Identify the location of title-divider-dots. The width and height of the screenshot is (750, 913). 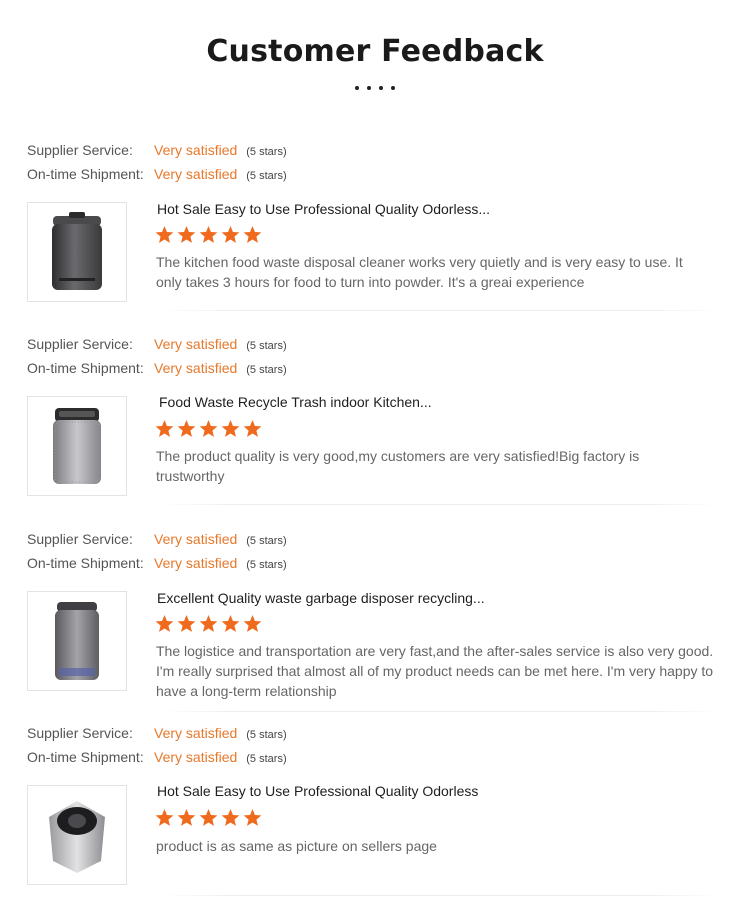
(375, 88).